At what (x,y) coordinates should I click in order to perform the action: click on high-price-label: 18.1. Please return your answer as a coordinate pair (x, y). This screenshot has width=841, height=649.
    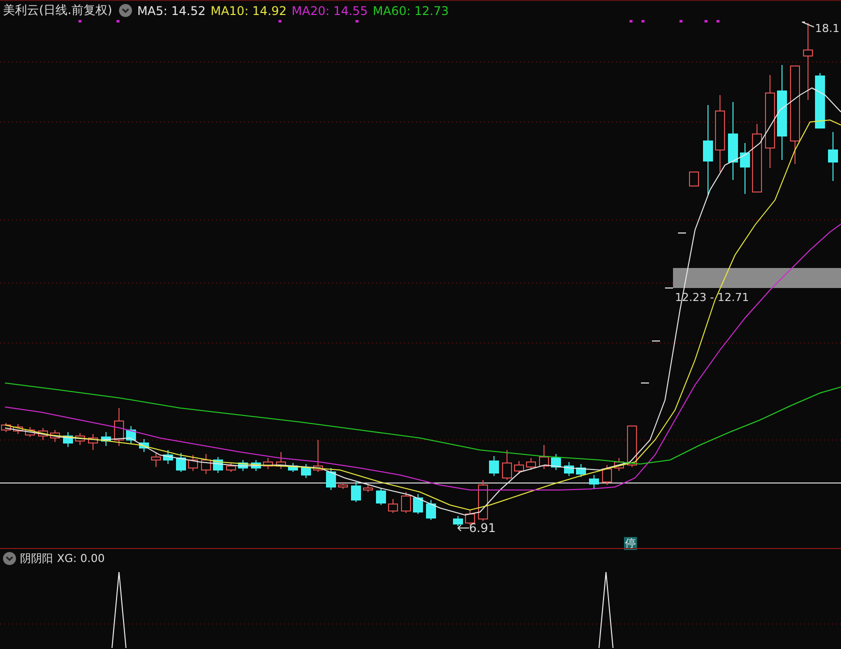
    Looking at the image, I should click on (827, 28).